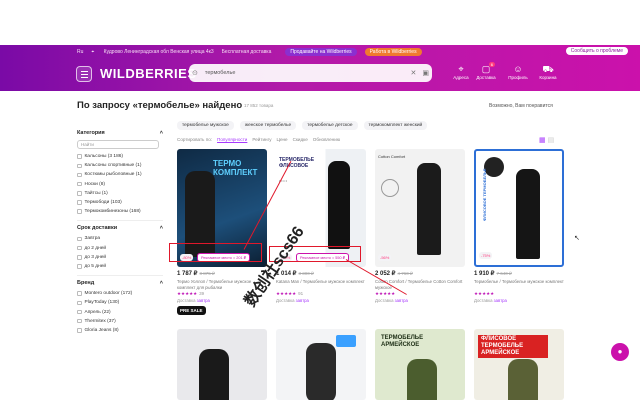 This screenshot has height=400, width=640. I want to click on city-selector: Ru, so click(80, 52).